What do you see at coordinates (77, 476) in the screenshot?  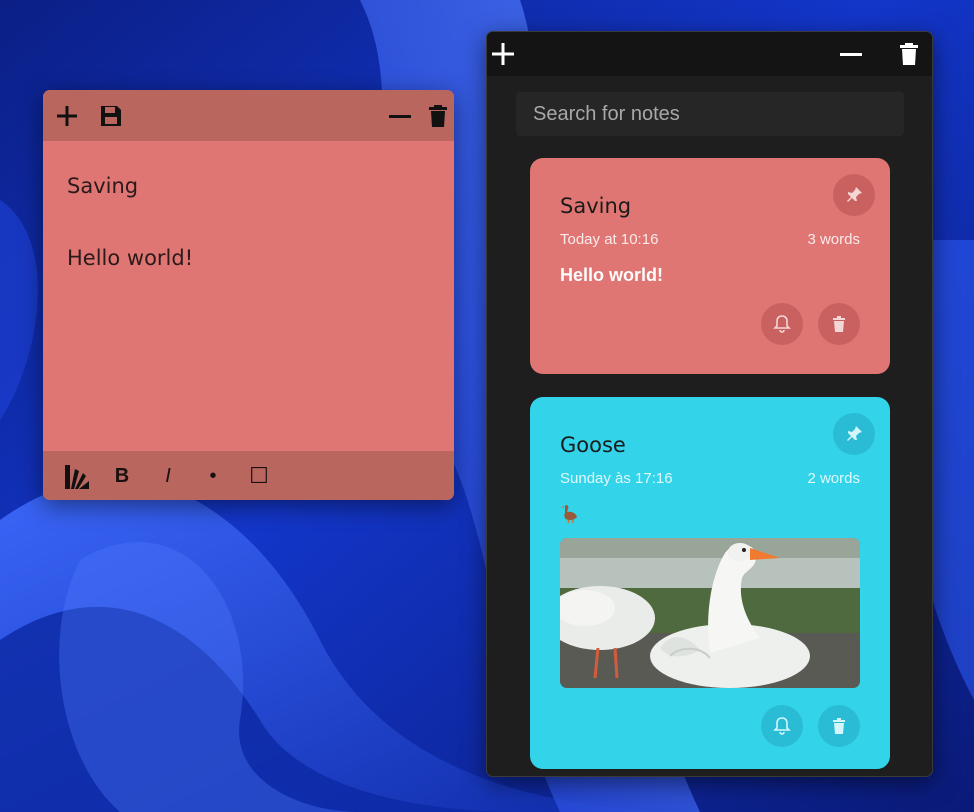 I see `color-palette-icon` at bounding box center [77, 476].